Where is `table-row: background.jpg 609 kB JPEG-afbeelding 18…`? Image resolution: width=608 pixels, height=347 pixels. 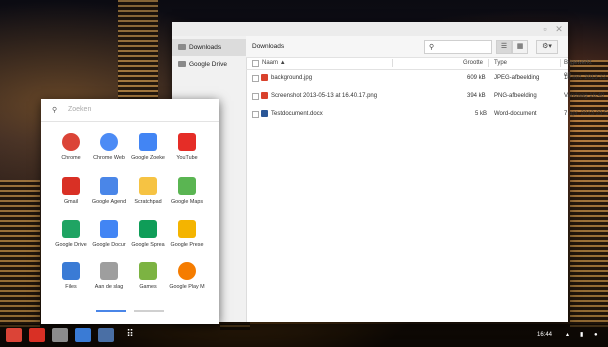 table-row: background.jpg 609 kB JPEG-afbeelding 18… is located at coordinates (427, 78).